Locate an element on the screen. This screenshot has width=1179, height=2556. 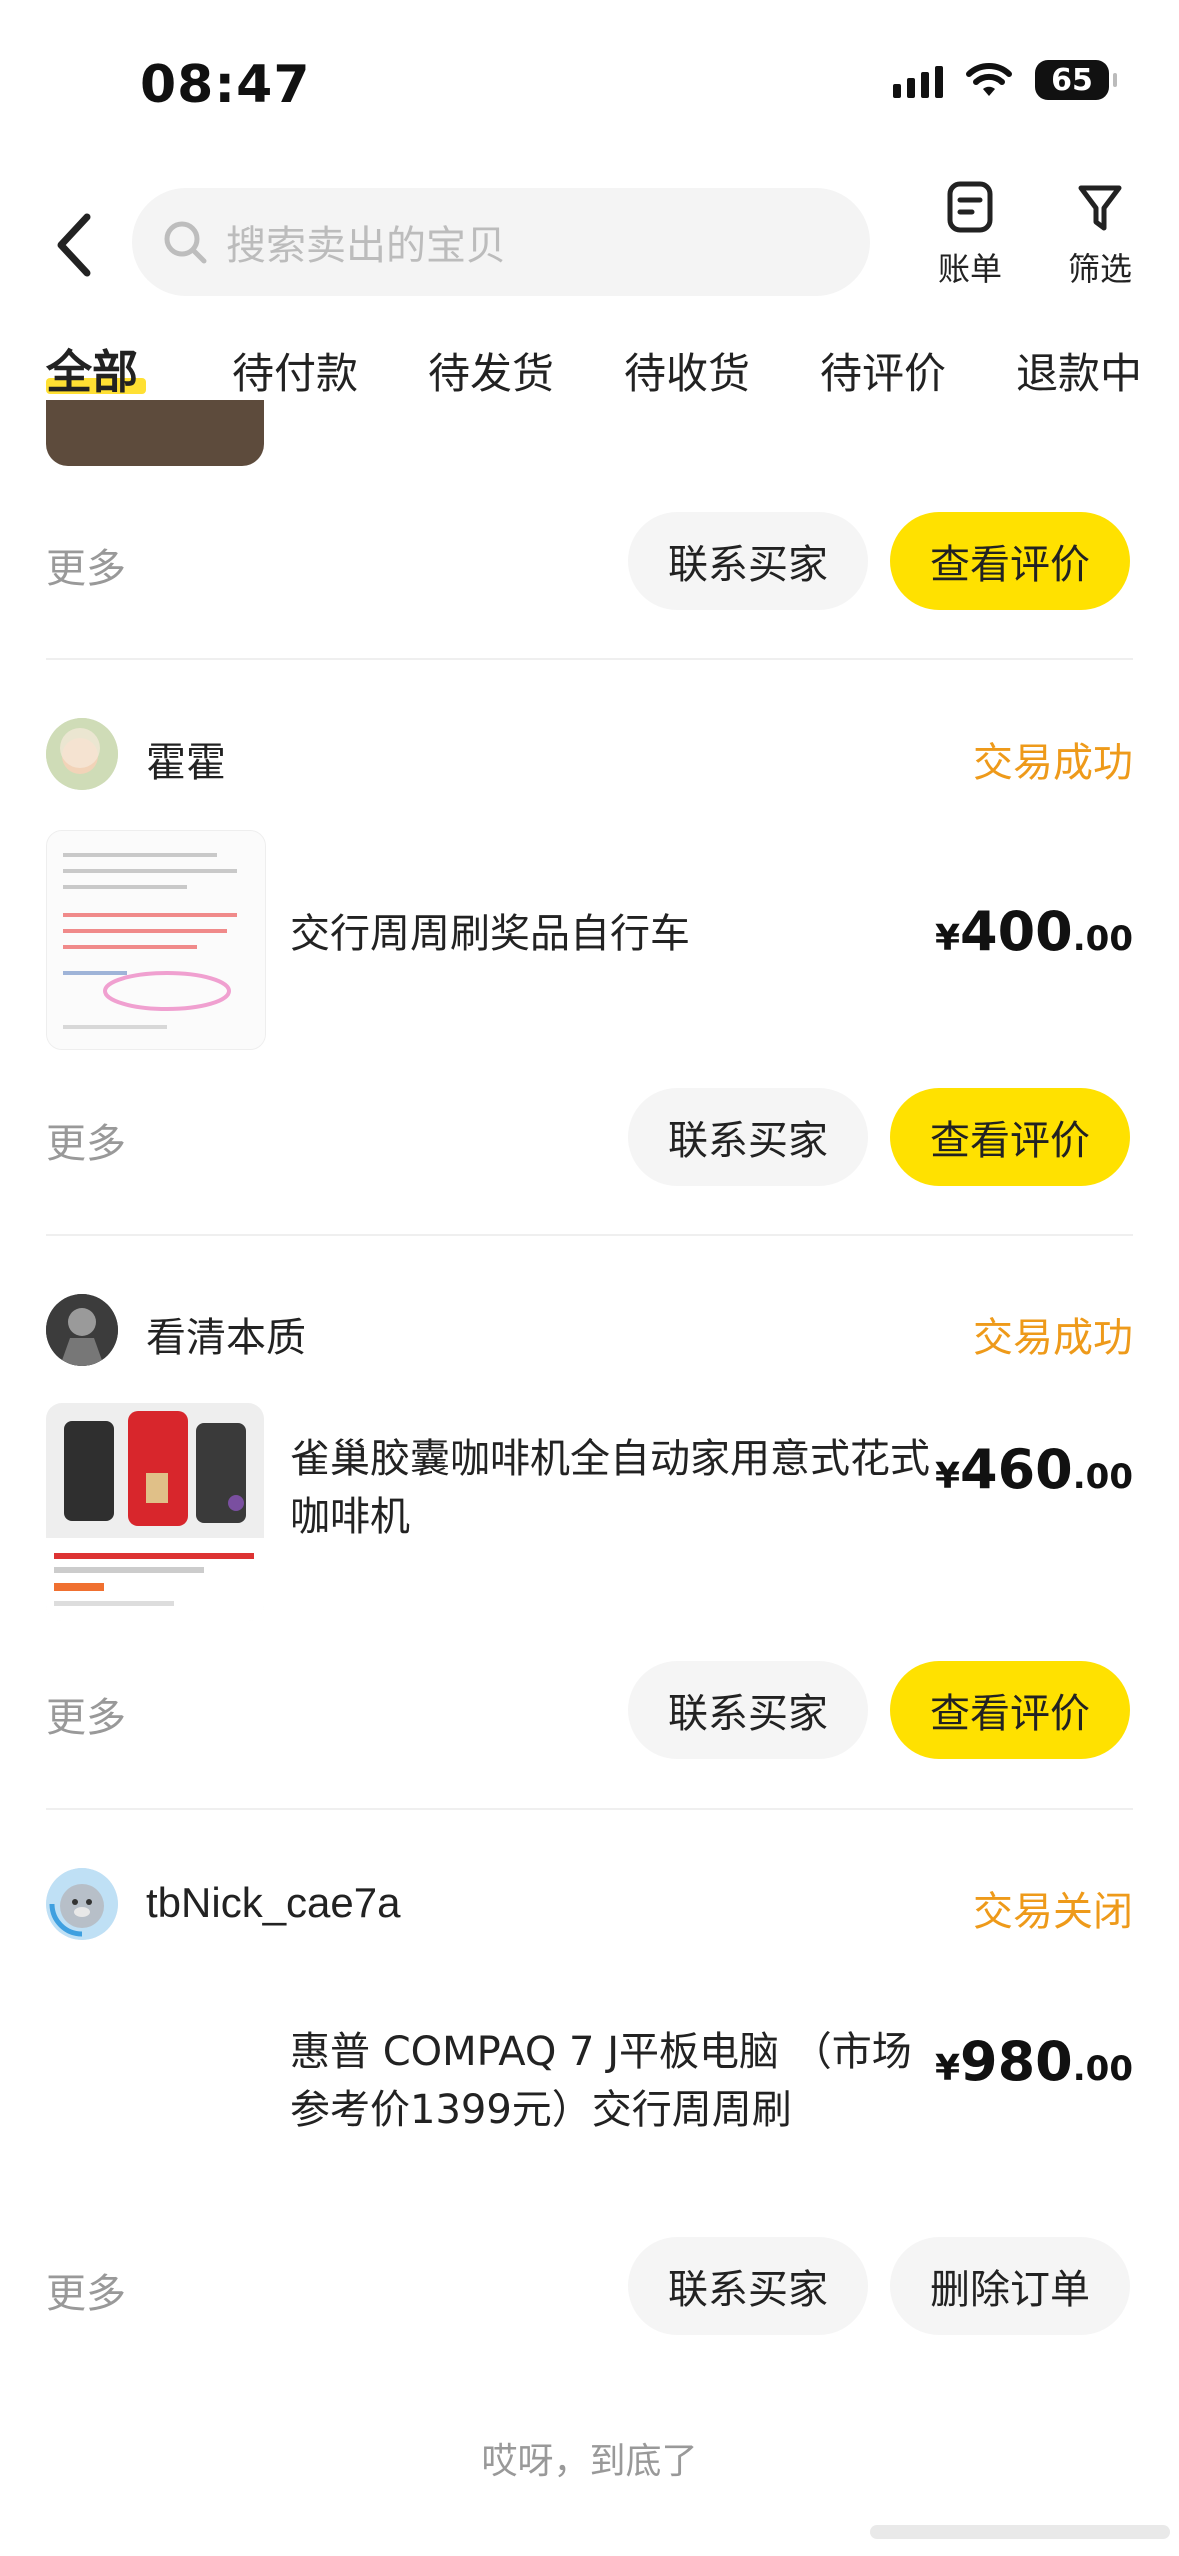
status-icons: 65 is located at coordinates (1005, 80).